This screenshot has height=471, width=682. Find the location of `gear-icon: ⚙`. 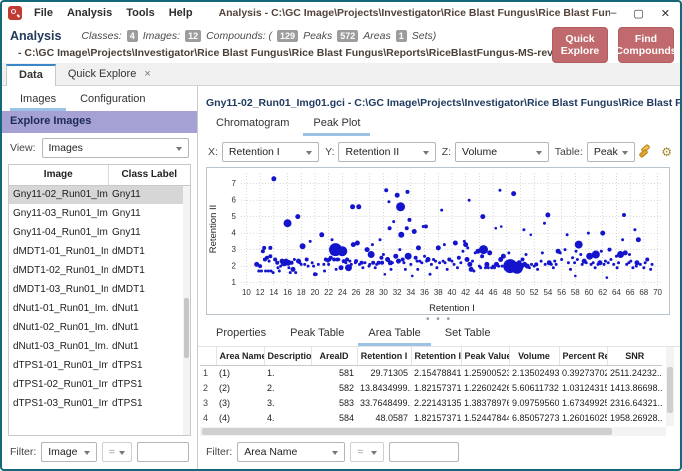

gear-icon: ⚙ is located at coordinates (666, 152).